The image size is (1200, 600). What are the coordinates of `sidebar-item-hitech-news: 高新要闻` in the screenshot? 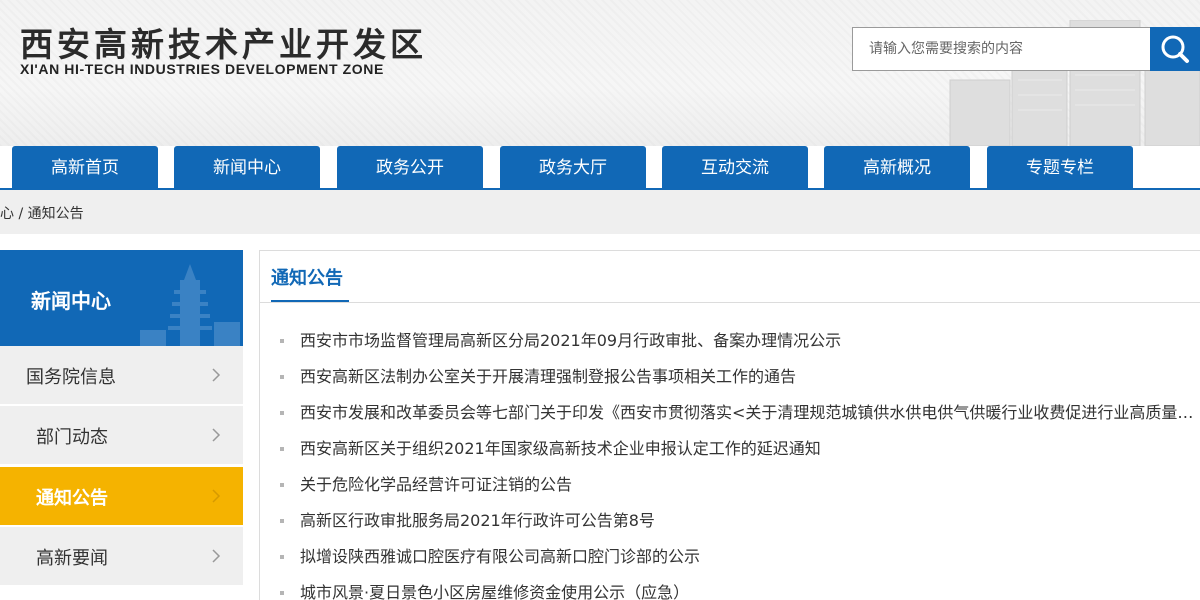 It's located at (121, 556).